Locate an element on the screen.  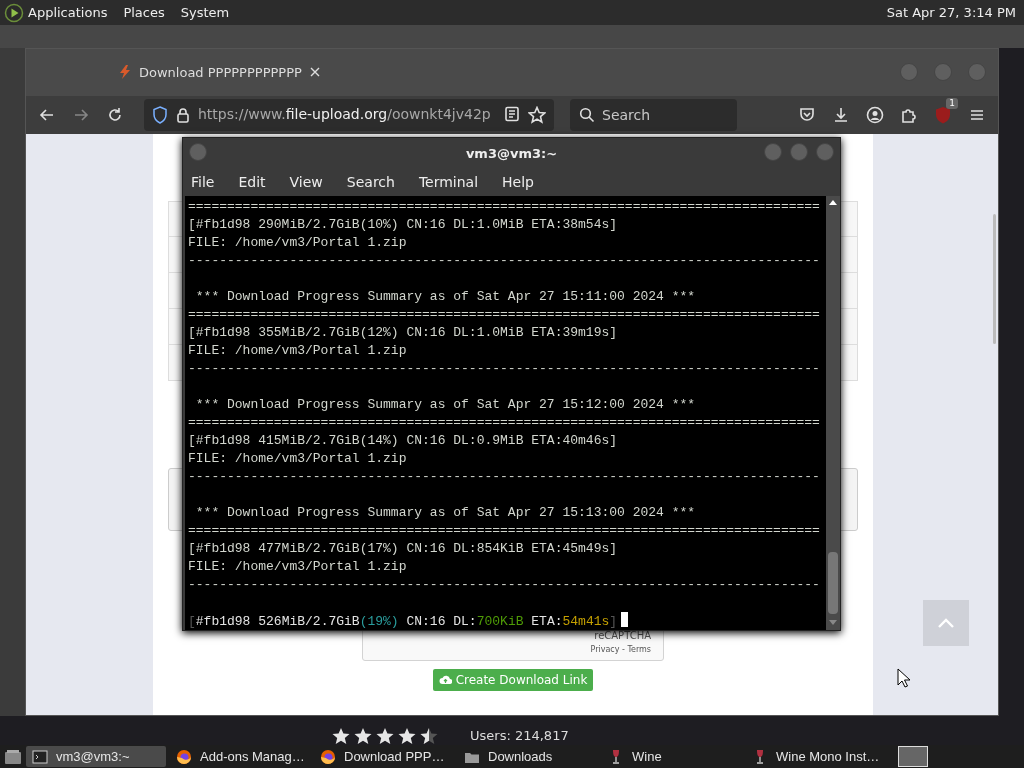
extension-badge: 1 is located at coordinates (952, 103).